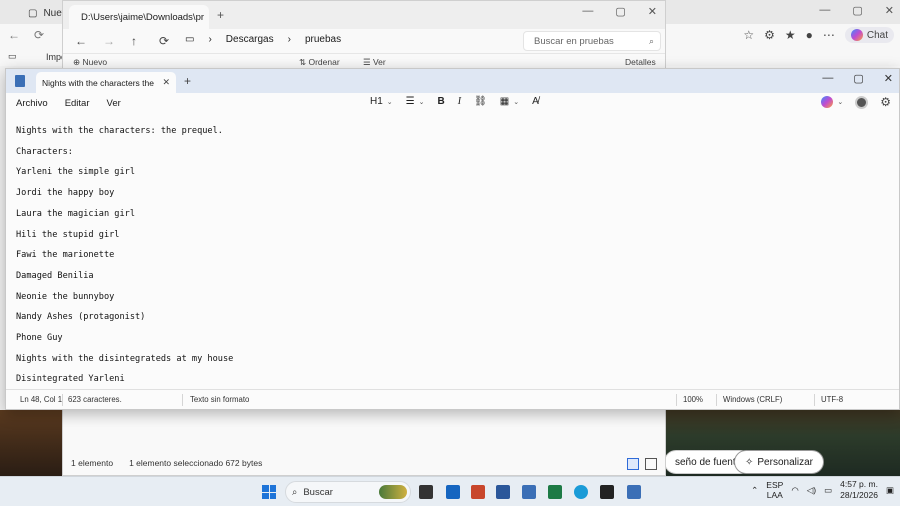 The height and width of the screenshot is (506, 900). What do you see at coordinates (607, 492) in the screenshot?
I see `media-app-icon` at bounding box center [607, 492].